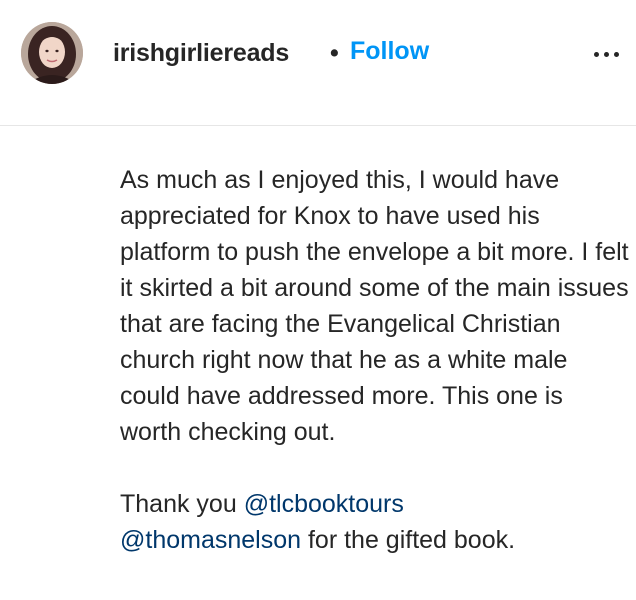 The image size is (636, 600). Describe the element at coordinates (182, 504) in the screenshot. I see `thanks-prefix: Thank you` at that location.